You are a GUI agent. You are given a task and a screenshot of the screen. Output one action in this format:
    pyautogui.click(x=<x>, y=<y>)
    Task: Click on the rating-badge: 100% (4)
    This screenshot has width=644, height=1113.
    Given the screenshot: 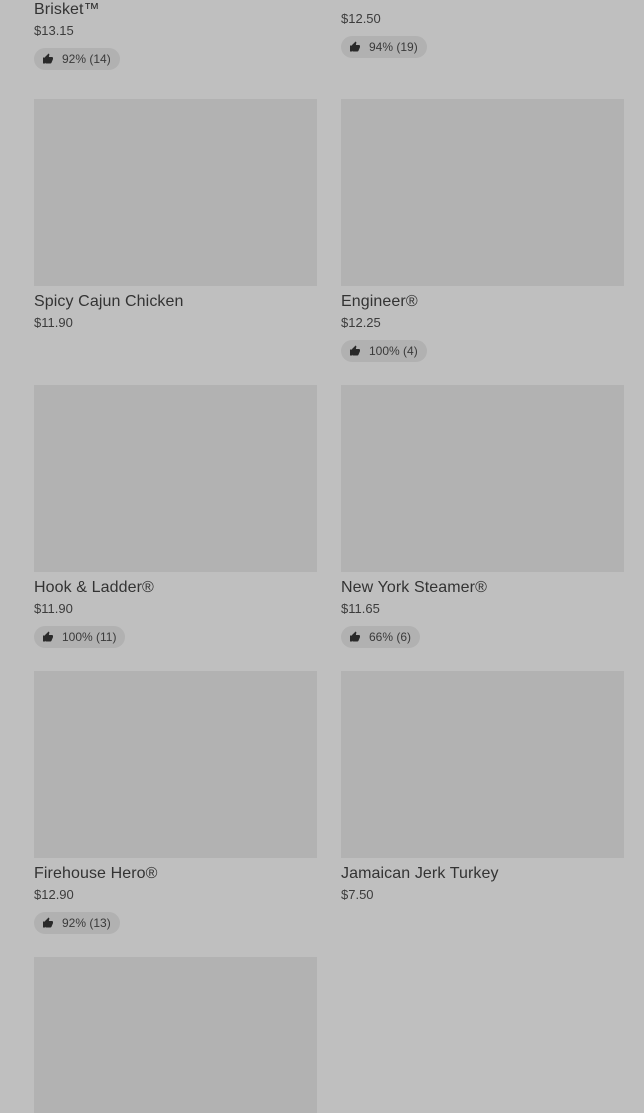 What is the action you would take?
    pyautogui.click(x=384, y=351)
    